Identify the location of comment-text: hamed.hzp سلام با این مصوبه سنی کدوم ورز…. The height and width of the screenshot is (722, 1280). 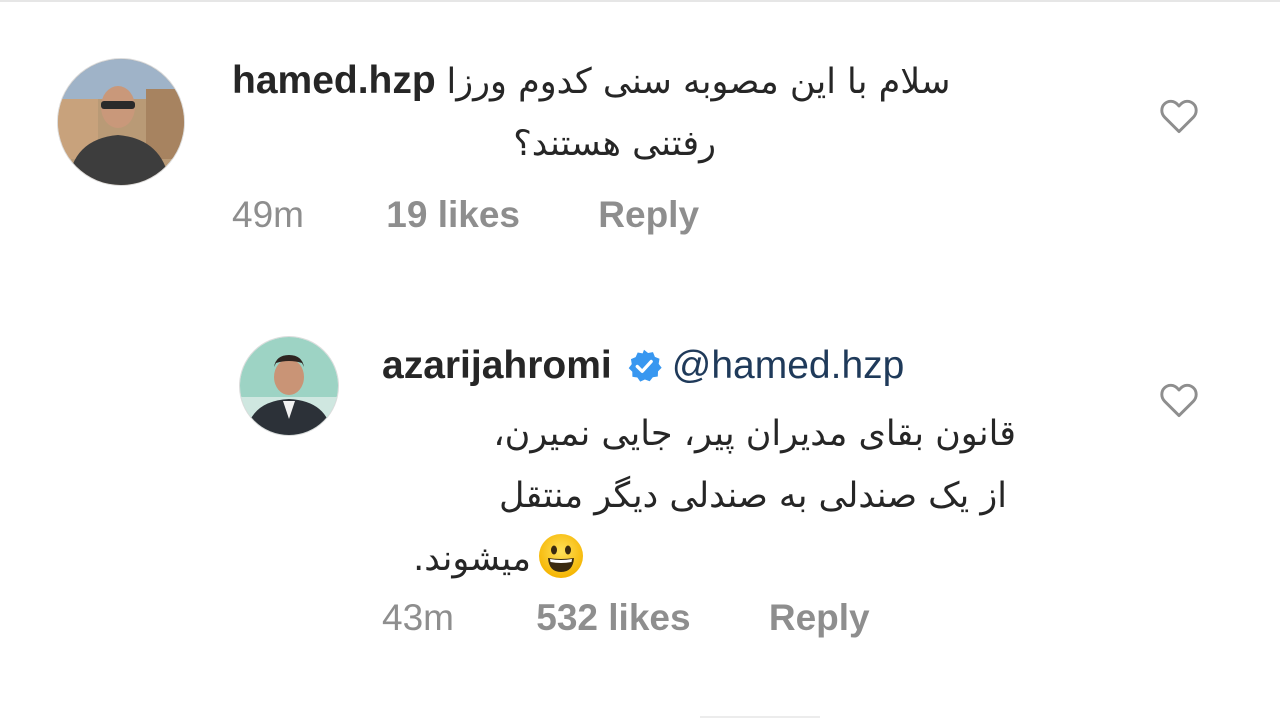
(668, 112).